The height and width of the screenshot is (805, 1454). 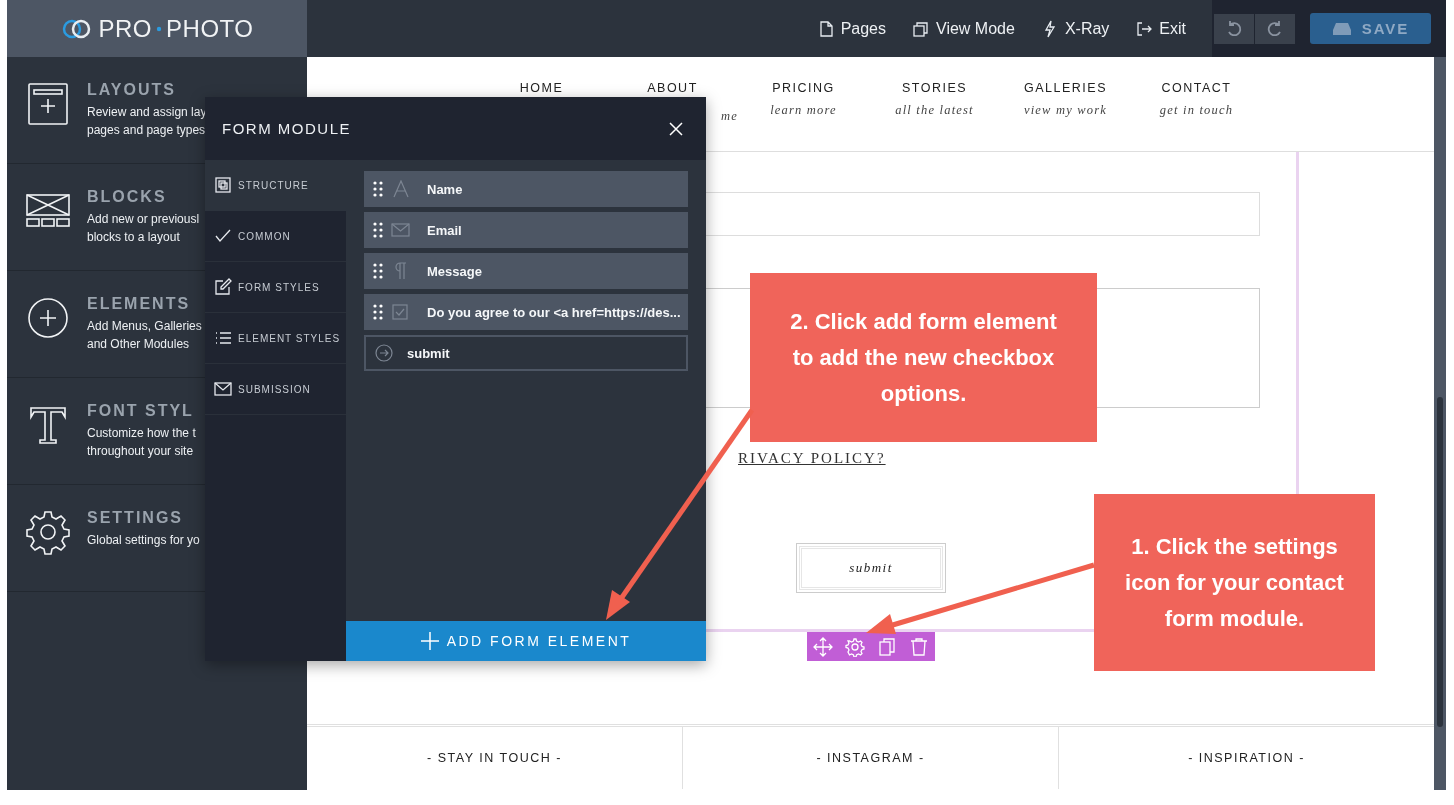 What do you see at coordinates (125, 28) in the screenshot?
I see `logo-text: PRO` at bounding box center [125, 28].